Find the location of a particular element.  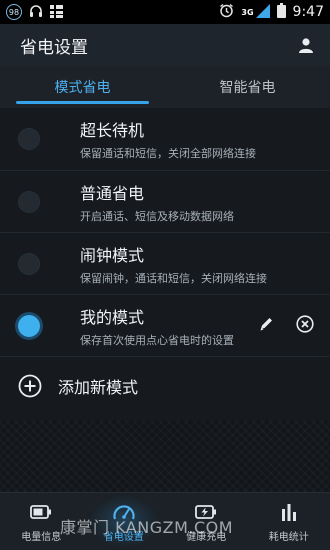

mode-description: 保留通话和短信，关闭全部网络连接 is located at coordinates (168, 153).